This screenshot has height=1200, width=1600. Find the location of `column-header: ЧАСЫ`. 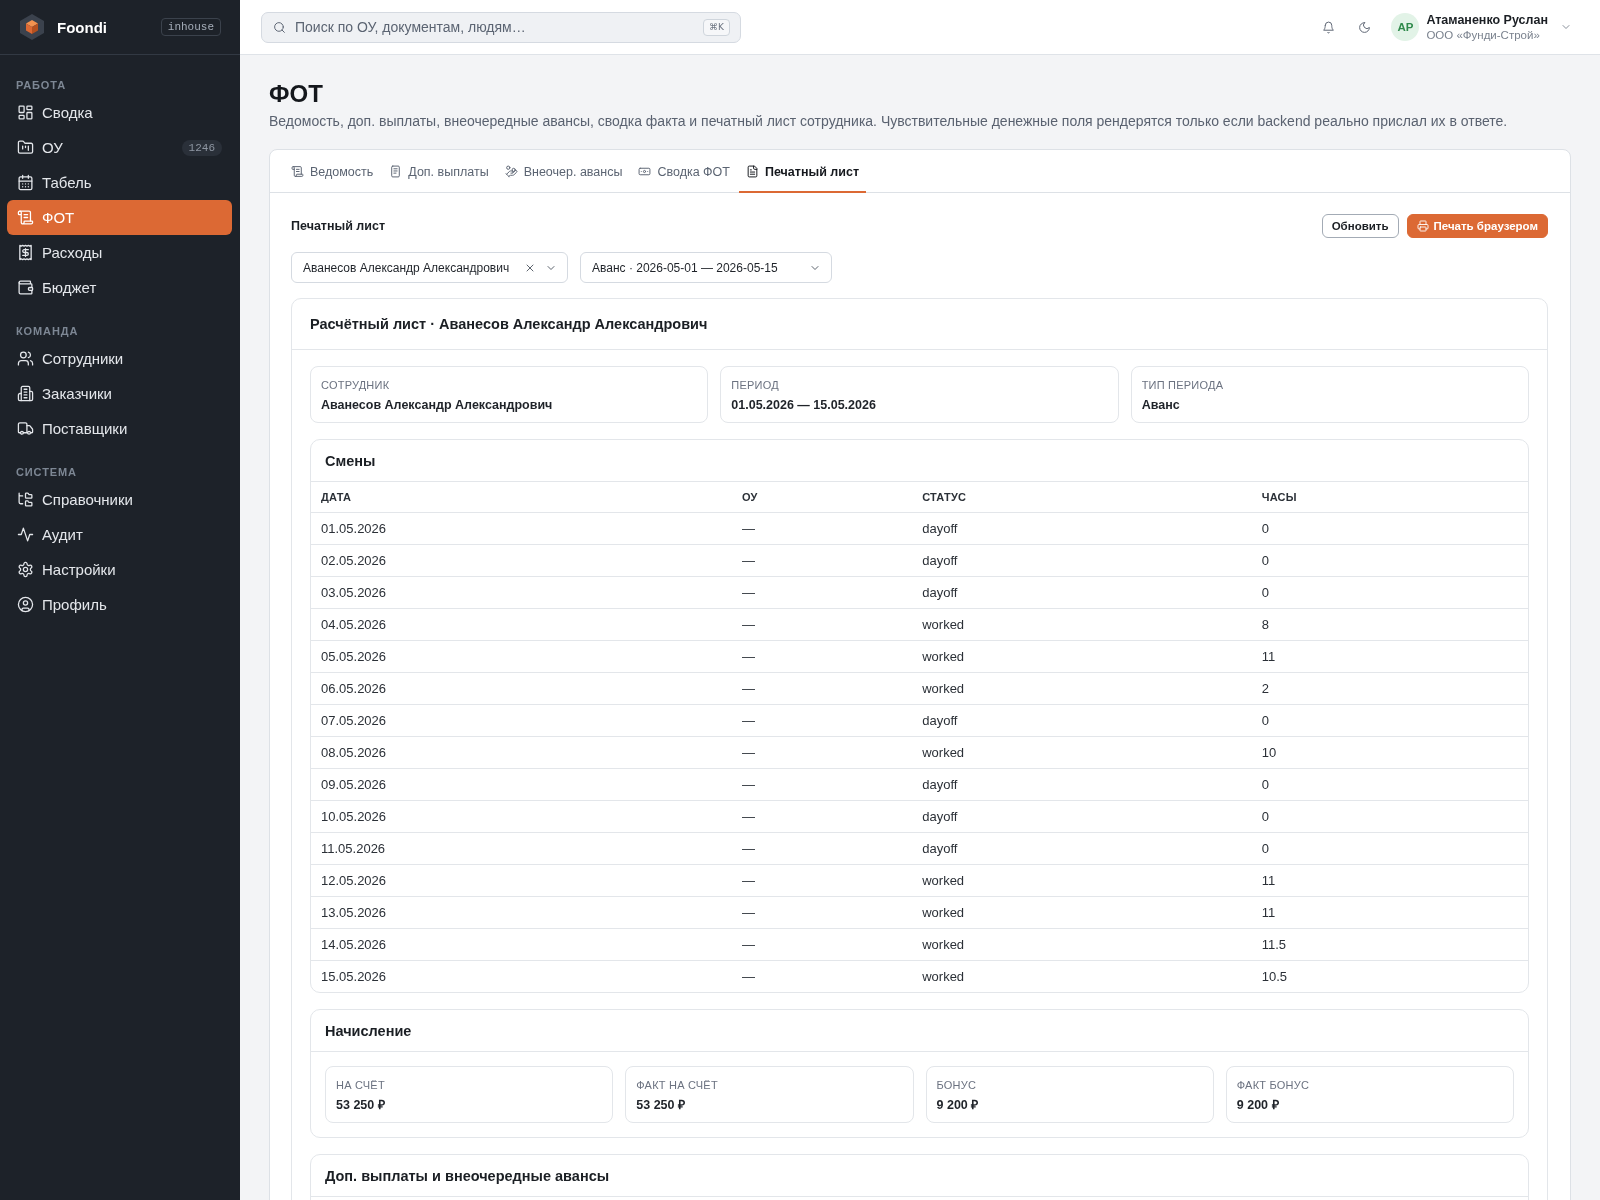

column-header: ЧАСЫ is located at coordinates (1389, 497).